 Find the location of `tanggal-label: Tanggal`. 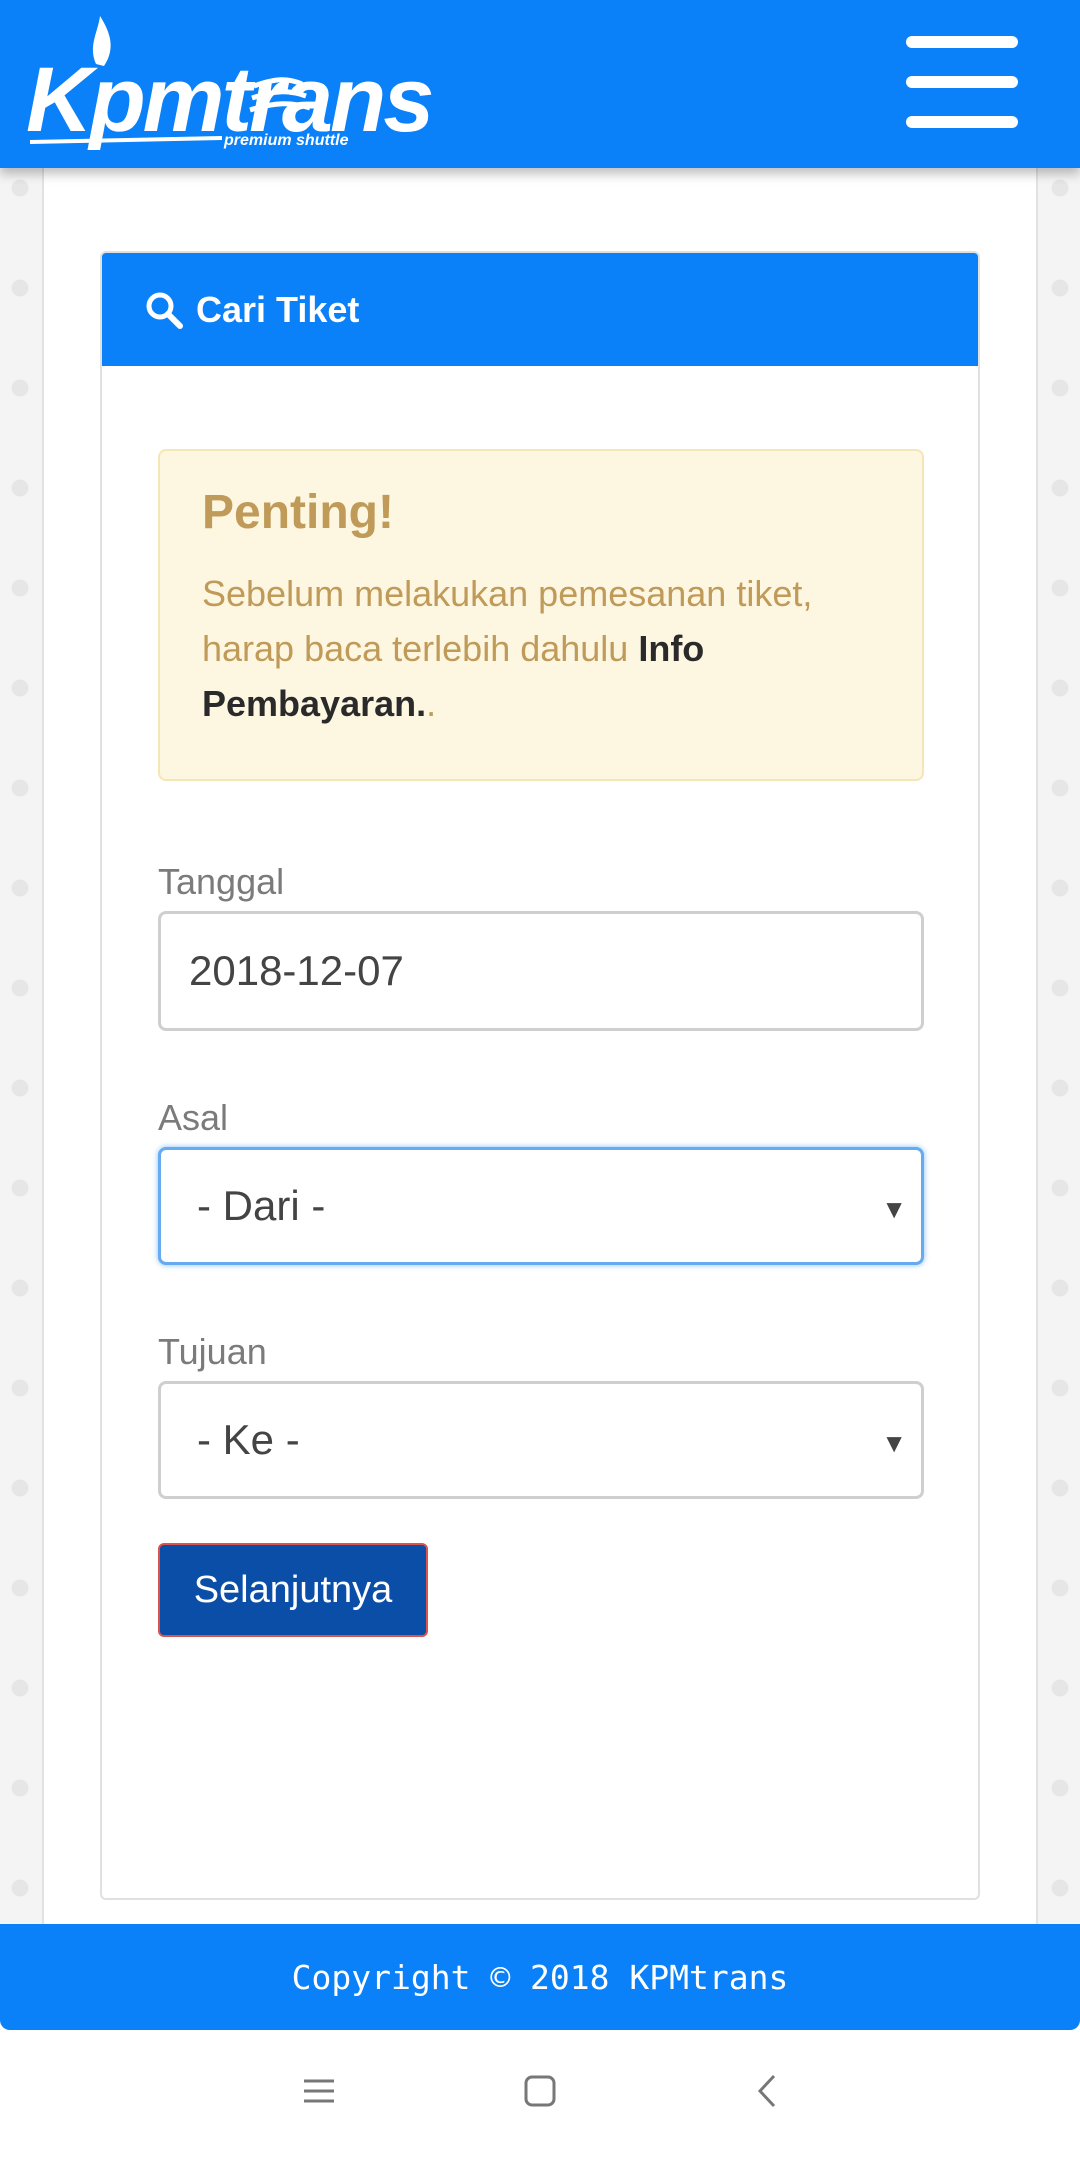

tanggal-label: Tanggal is located at coordinates (221, 881).